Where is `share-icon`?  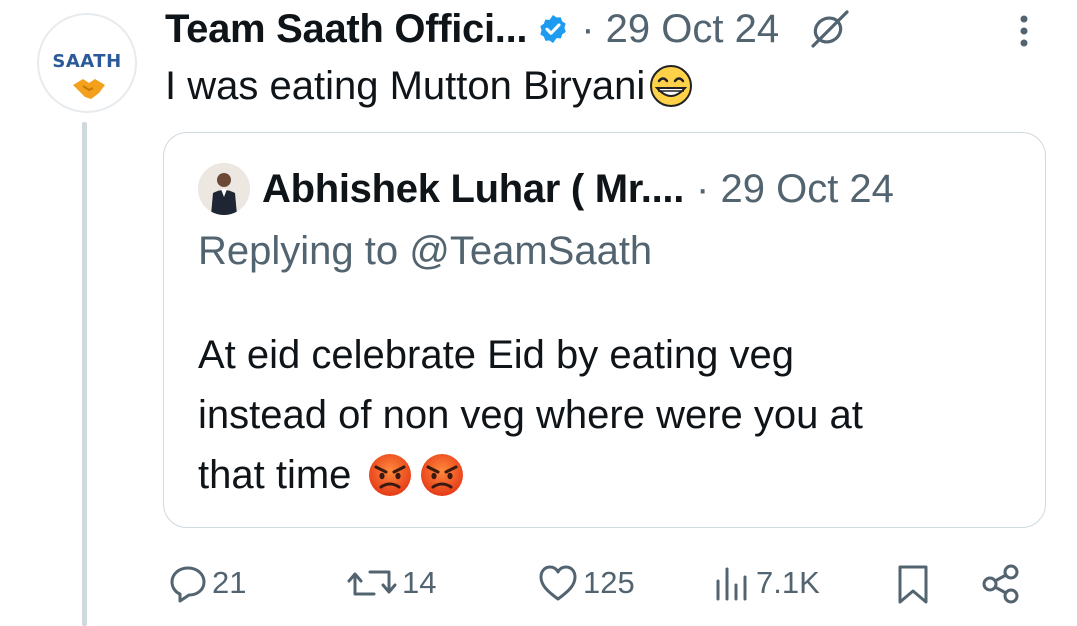
share-icon is located at coordinates (1000, 584).